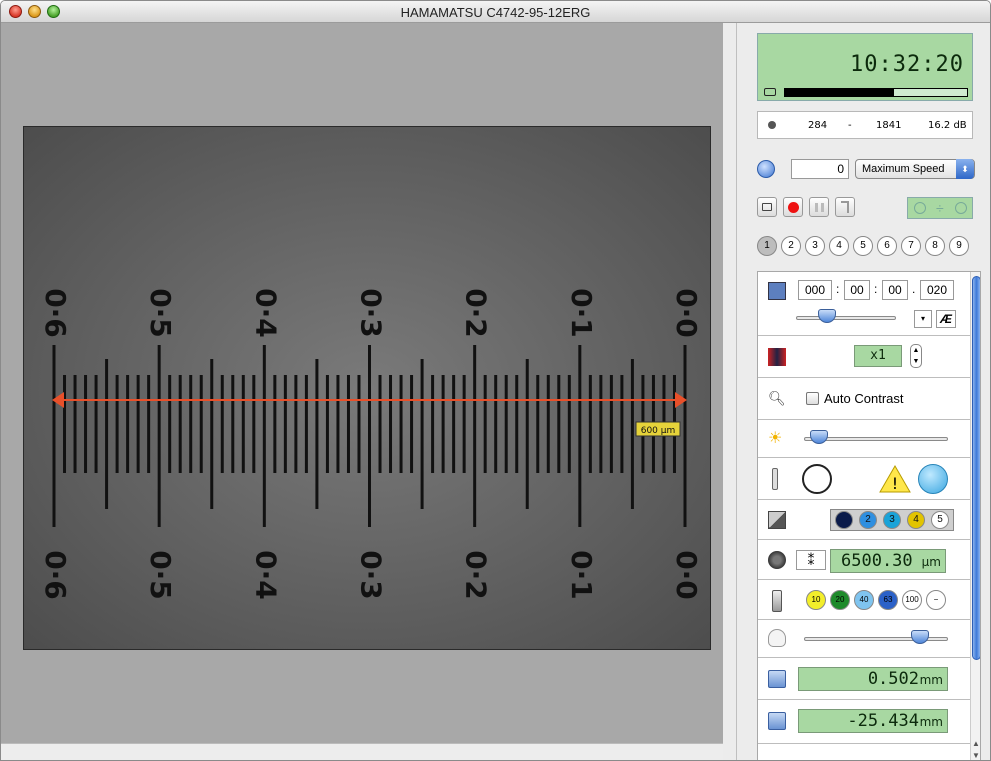 This screenshot has height=761, width=991. I want to click on settings-button, so click(845, 207).